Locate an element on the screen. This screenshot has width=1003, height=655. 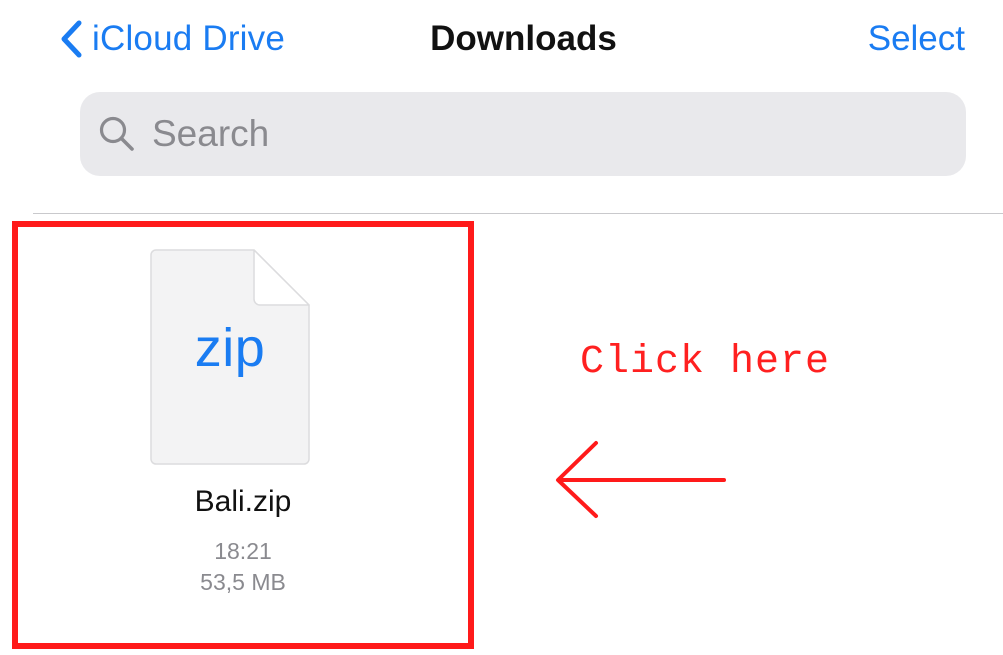
file-type-label: zip is located at coordinates (230, 348).